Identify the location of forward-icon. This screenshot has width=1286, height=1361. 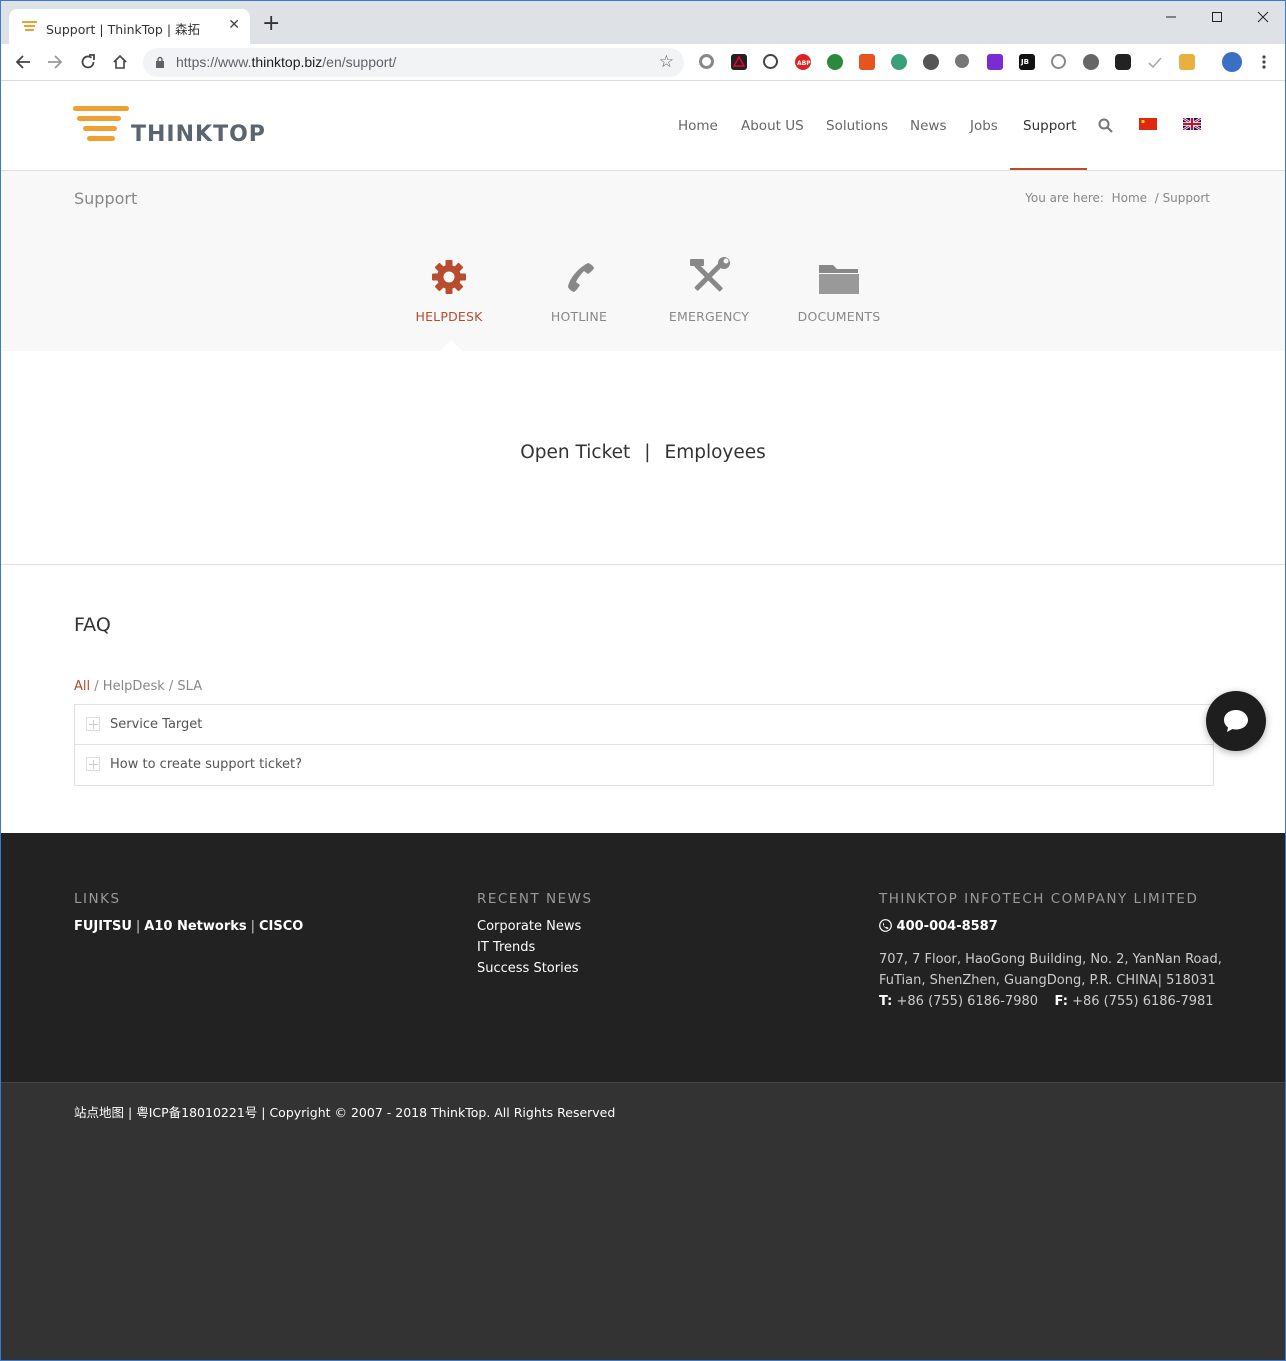
(55, 62).